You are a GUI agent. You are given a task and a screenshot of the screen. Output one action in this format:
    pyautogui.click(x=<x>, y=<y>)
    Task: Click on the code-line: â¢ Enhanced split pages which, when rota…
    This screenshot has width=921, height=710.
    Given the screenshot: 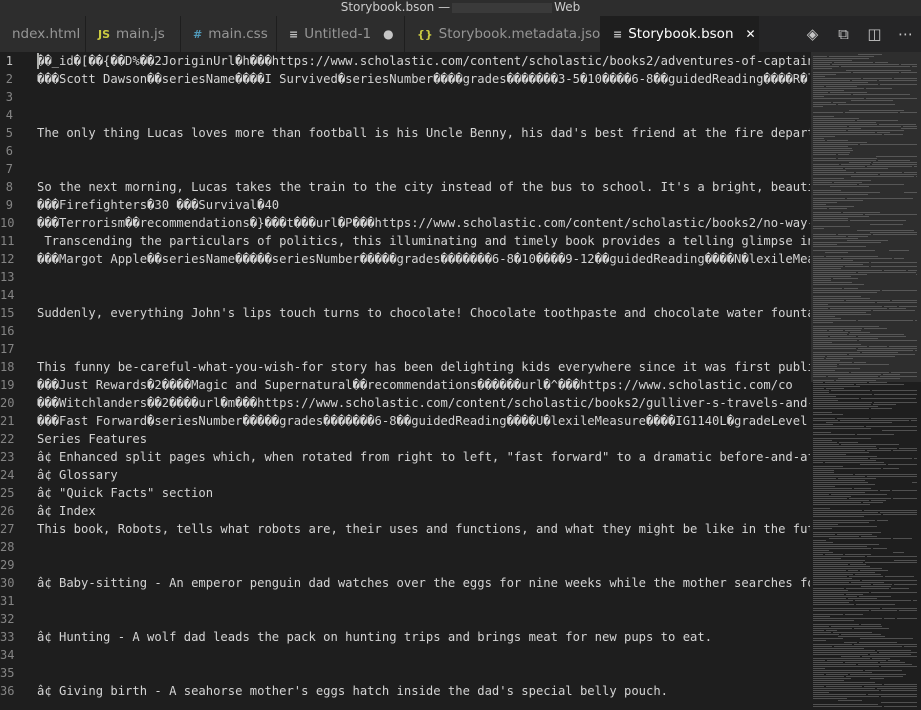 What is the action you would take?
    pyautogui.click(x=423, y=457)
    